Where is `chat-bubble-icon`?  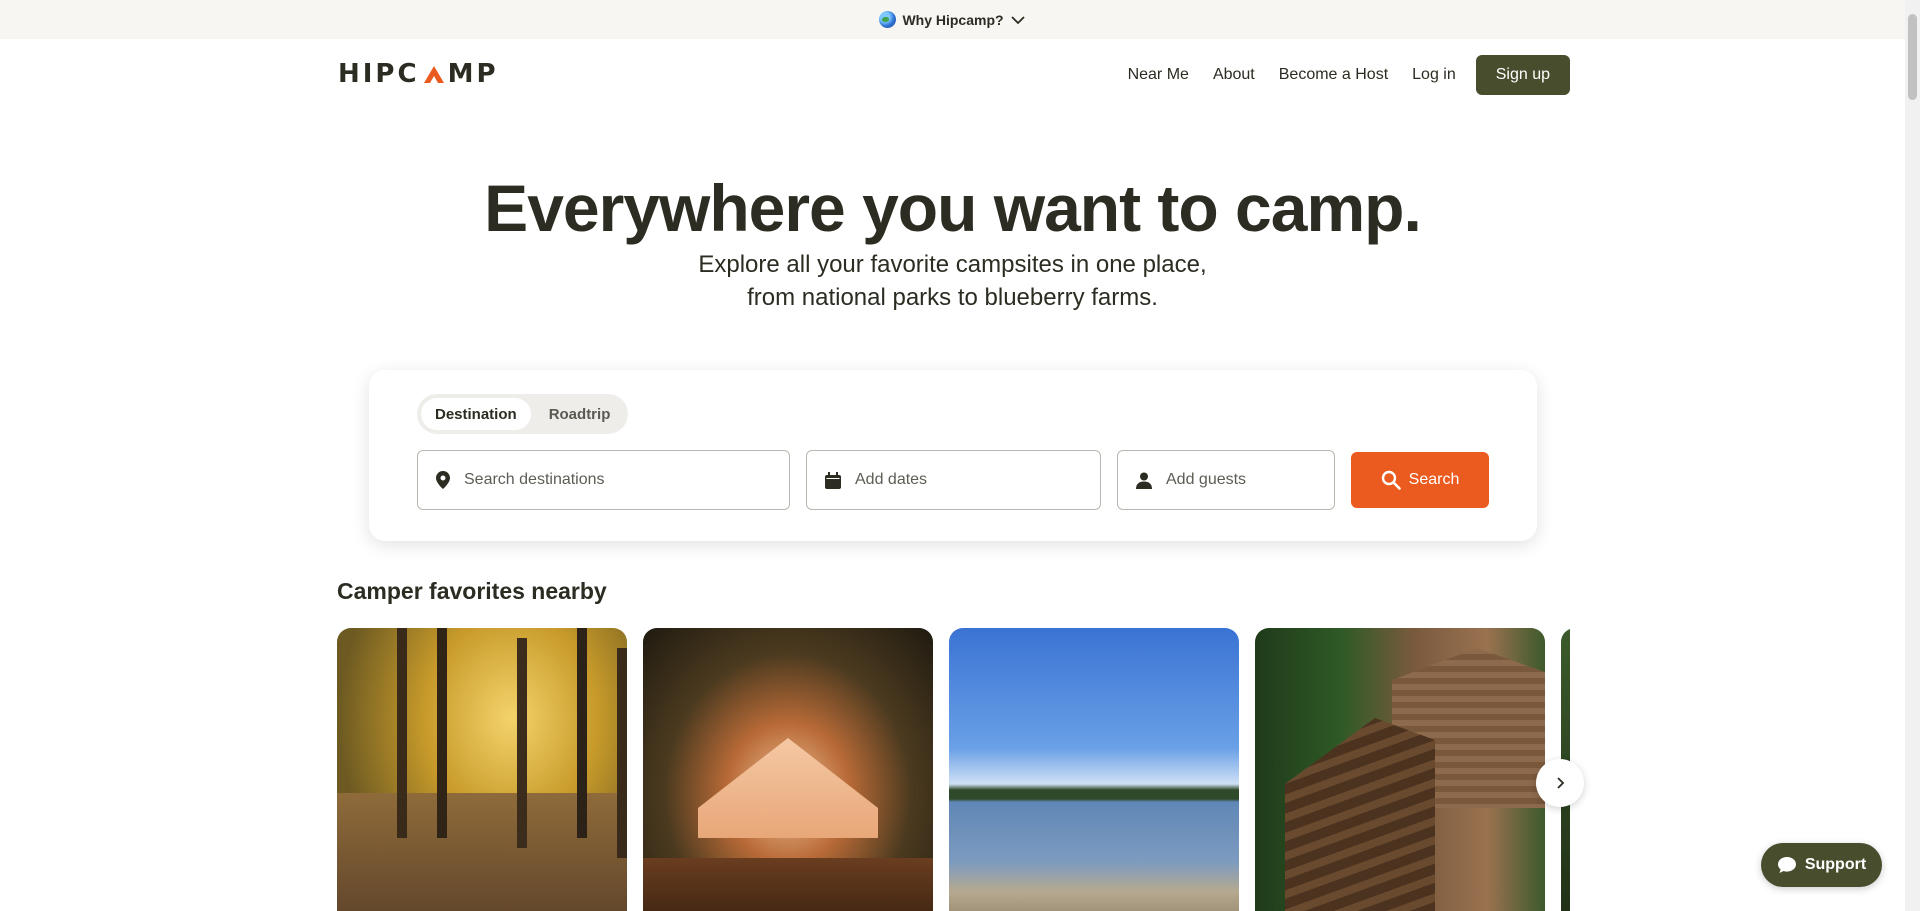 chat-bubble-icon is located at coordinates (1786, 865).